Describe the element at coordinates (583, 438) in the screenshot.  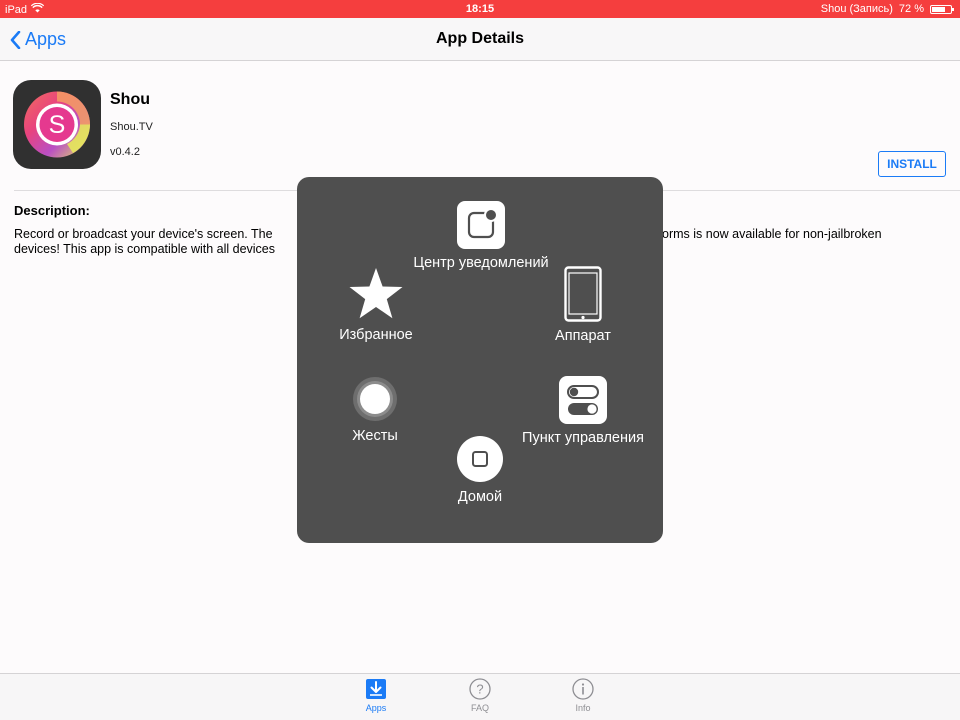
I see `control-center-label: Пункт управления` at that location.